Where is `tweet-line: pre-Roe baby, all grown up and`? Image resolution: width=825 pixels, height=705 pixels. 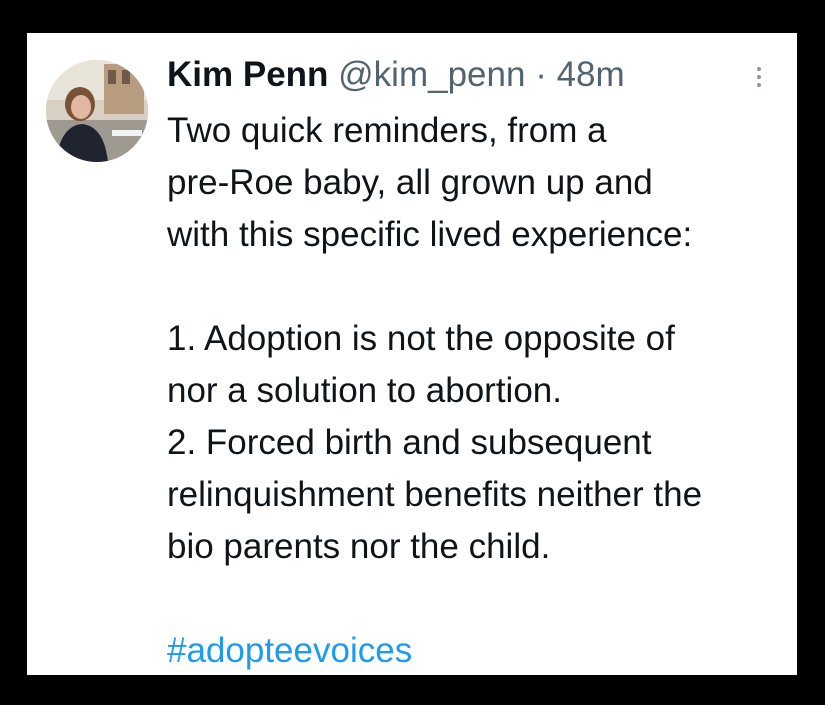 tweet-line: pre-Roe baby, all grown up and is located at coordinates (410, 182).